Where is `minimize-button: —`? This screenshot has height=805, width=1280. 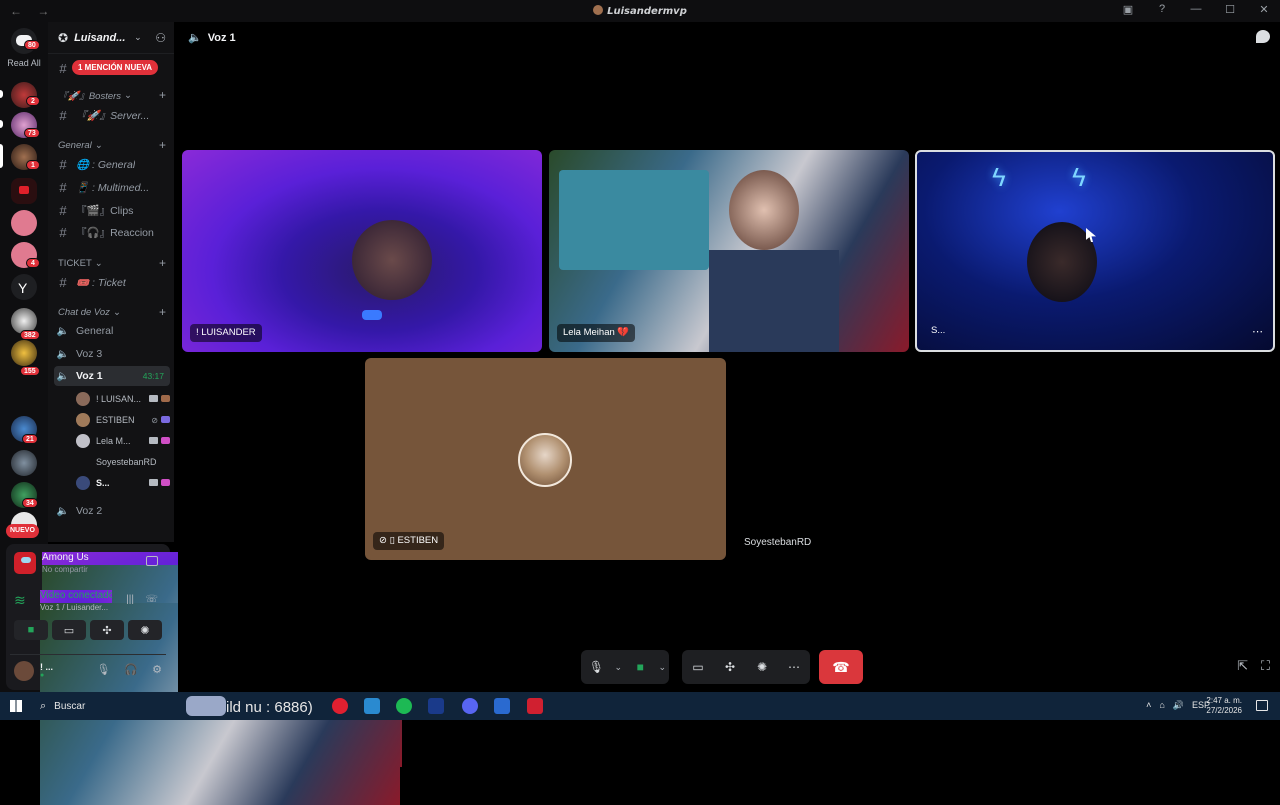
minimize-button: — is located at coordinates (1196, 9).